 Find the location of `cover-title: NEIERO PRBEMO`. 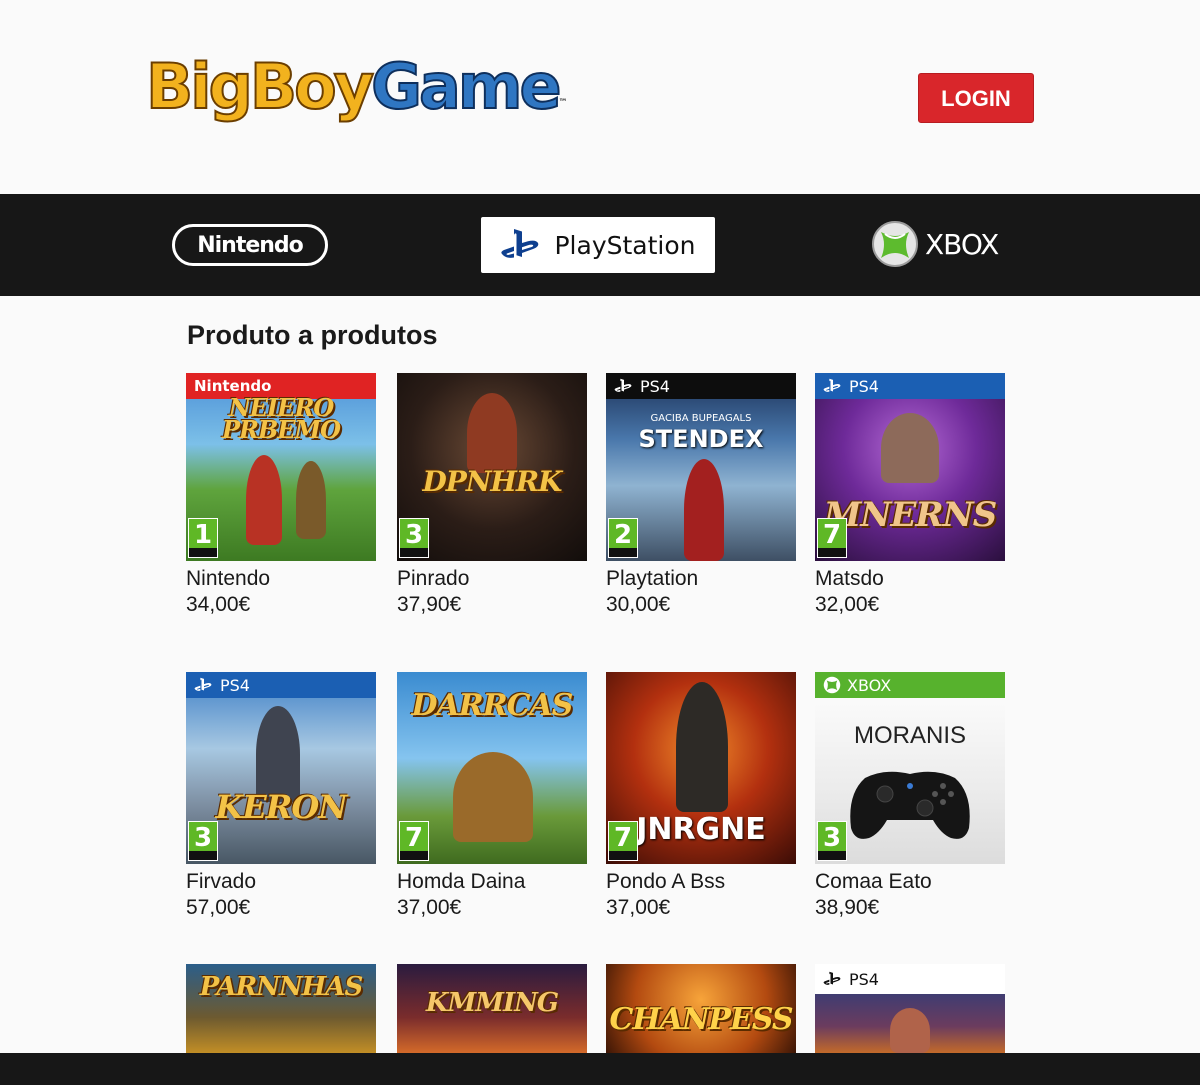

cover-title: NEIERO PRBEMO is located at coordinates (281, 418).